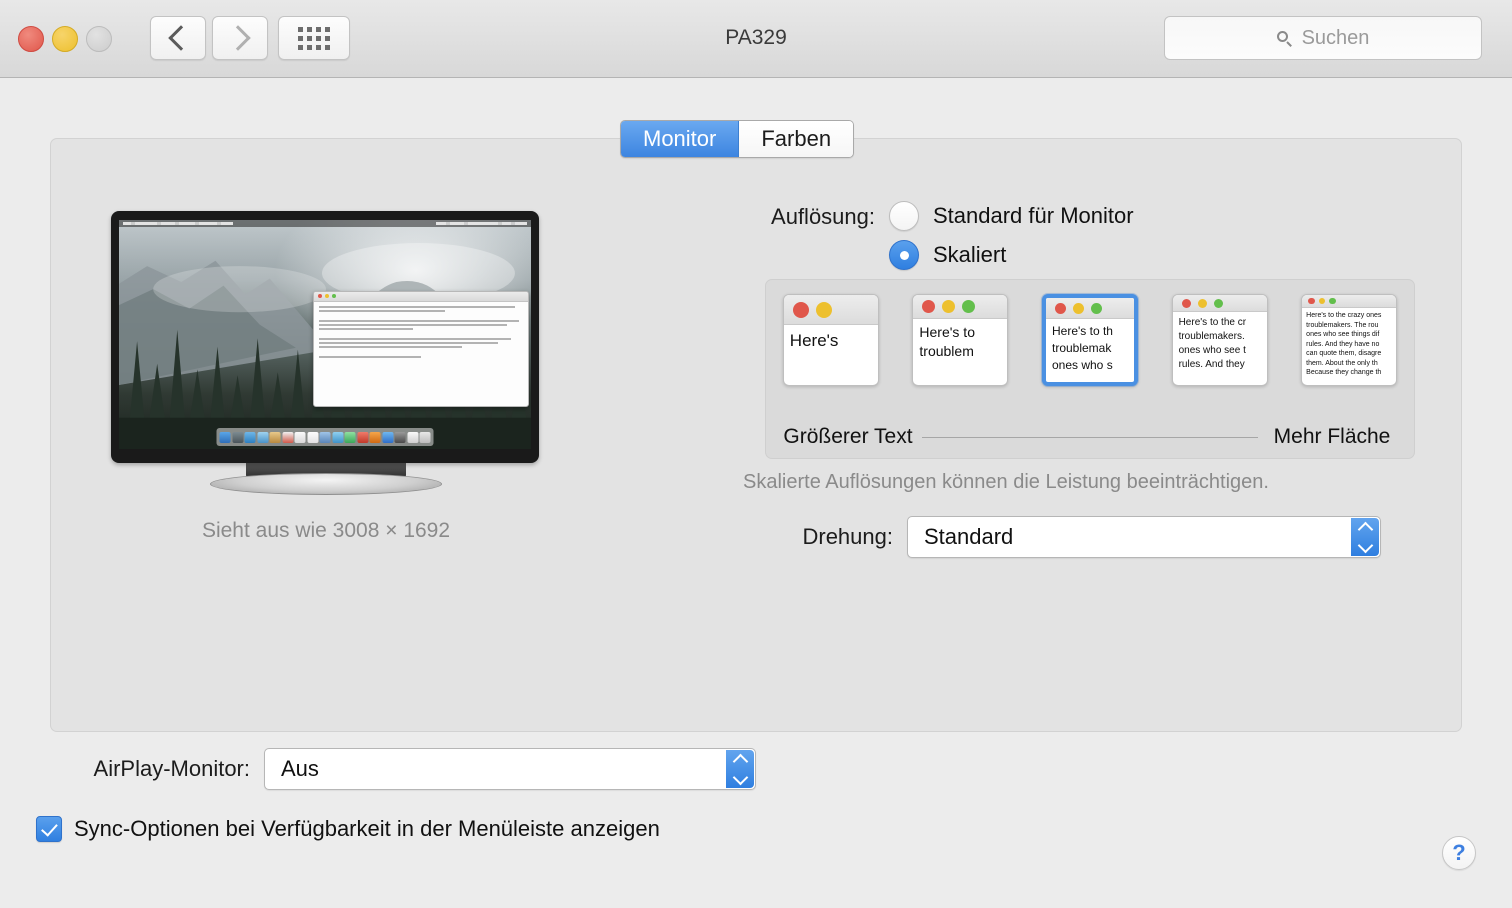 The image size is (1512, 908). What do you see at coordinates (904, 255) in the screenshot?
I see `radio-on-icon` at bounding box center [904, 255].